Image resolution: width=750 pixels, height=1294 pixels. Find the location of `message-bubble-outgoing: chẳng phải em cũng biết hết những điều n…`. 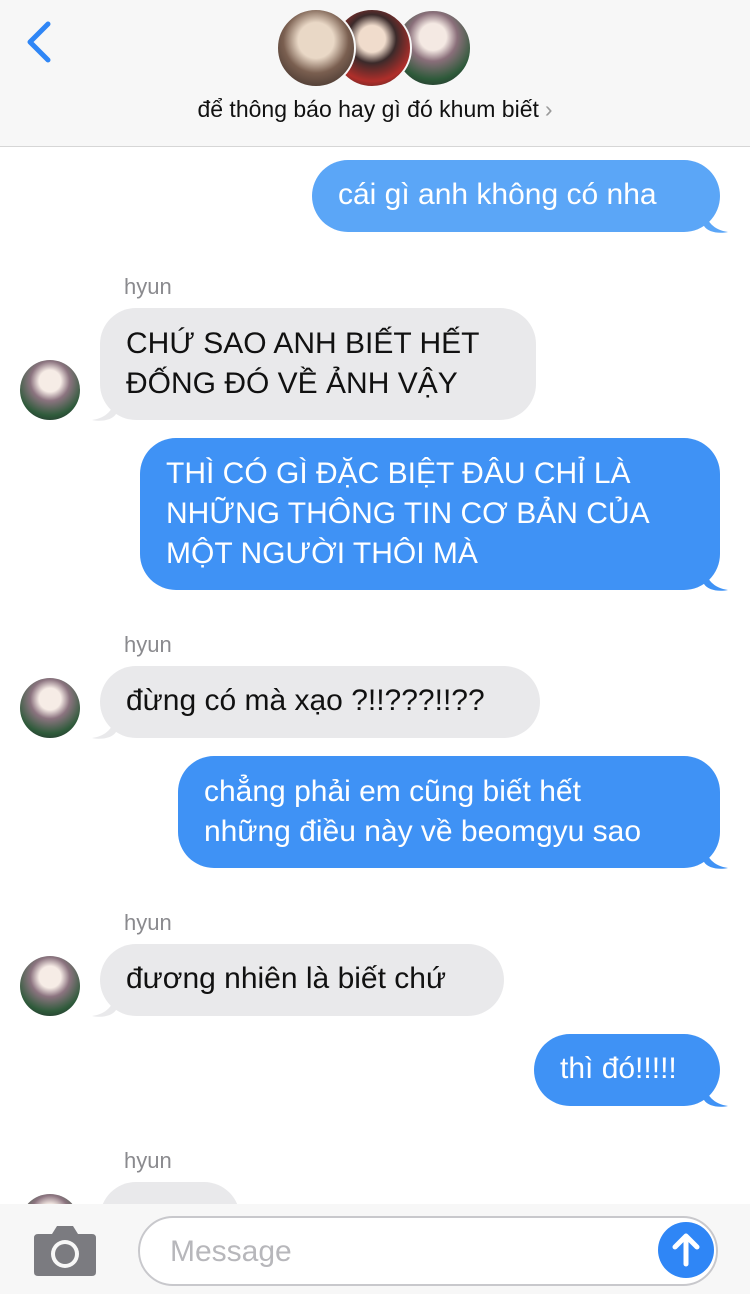

message-bubble-outgoing: chẳng phải em cũng biết hết những điều n… is located at coordinates (449, 812).